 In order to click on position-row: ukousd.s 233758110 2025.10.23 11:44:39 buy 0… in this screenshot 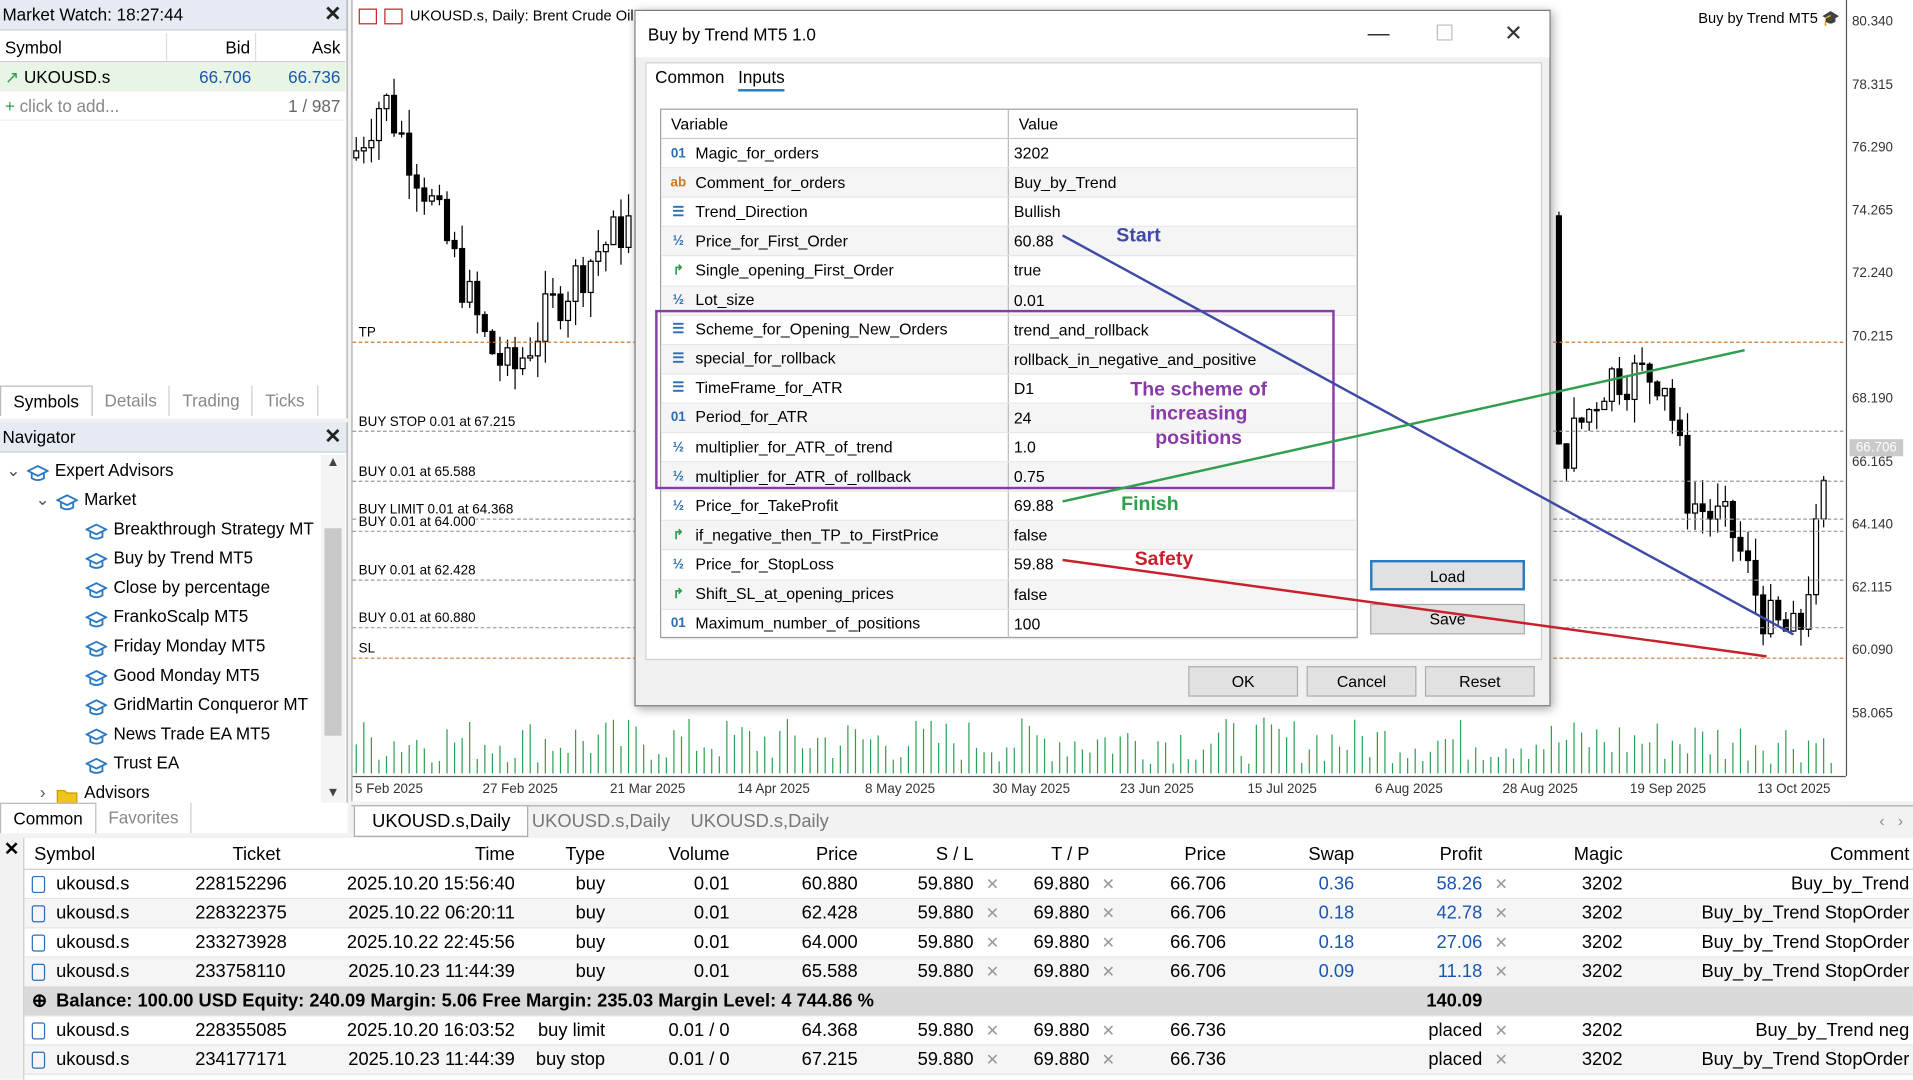, I will do `click(968, 972)`.